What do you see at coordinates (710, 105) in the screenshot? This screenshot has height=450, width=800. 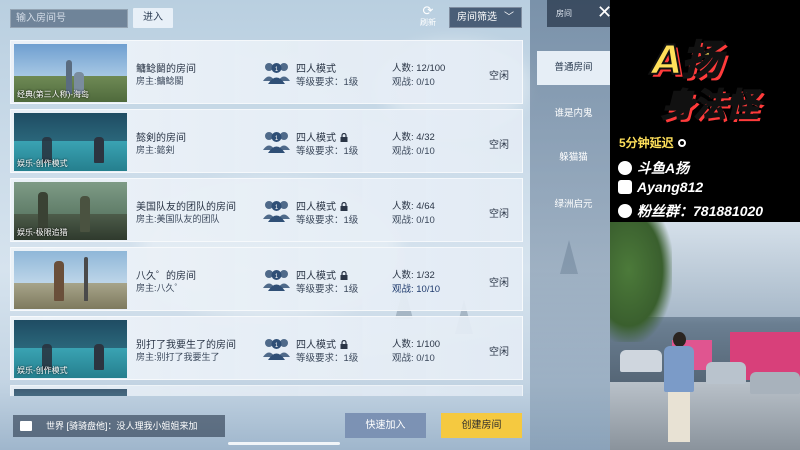 I see `logo-sub-text: 身法怪` at bounding box center [710, 105].